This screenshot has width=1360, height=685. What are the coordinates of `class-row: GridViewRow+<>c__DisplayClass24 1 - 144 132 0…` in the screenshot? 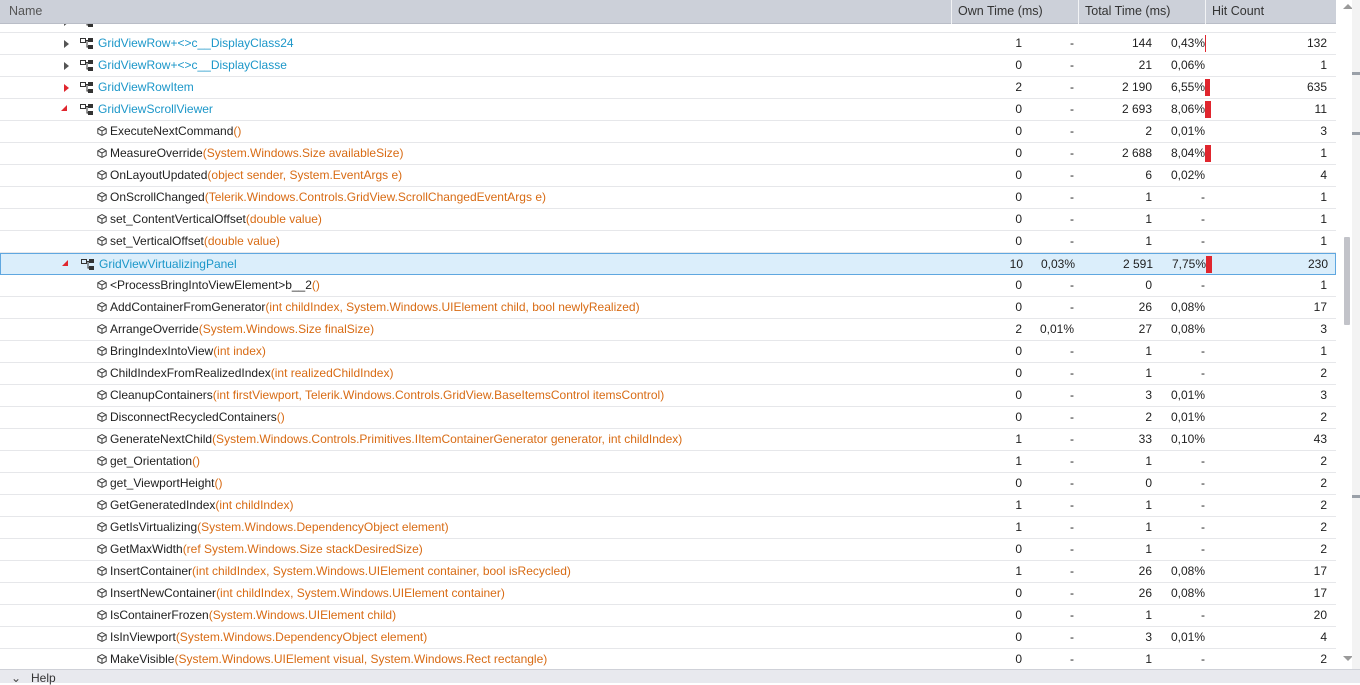 It's located at (668, 44).